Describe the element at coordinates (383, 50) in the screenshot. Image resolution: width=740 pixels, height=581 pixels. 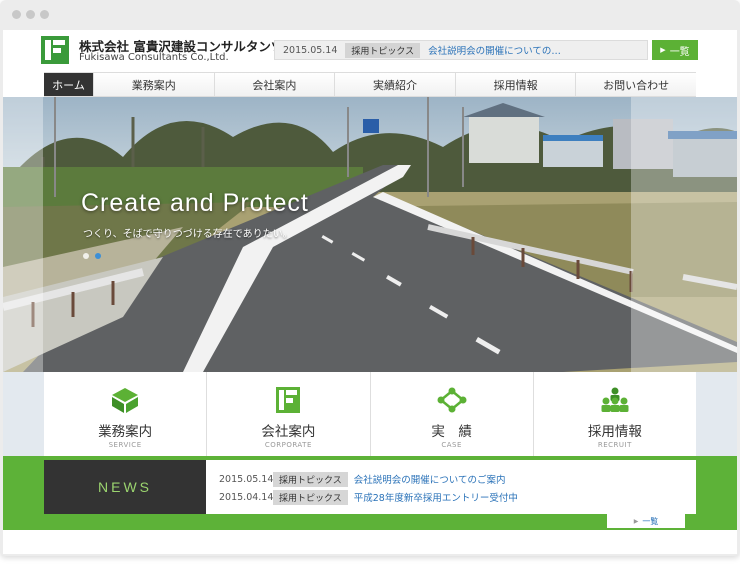
I see `topics-tag: 採用トピックス` at that location.